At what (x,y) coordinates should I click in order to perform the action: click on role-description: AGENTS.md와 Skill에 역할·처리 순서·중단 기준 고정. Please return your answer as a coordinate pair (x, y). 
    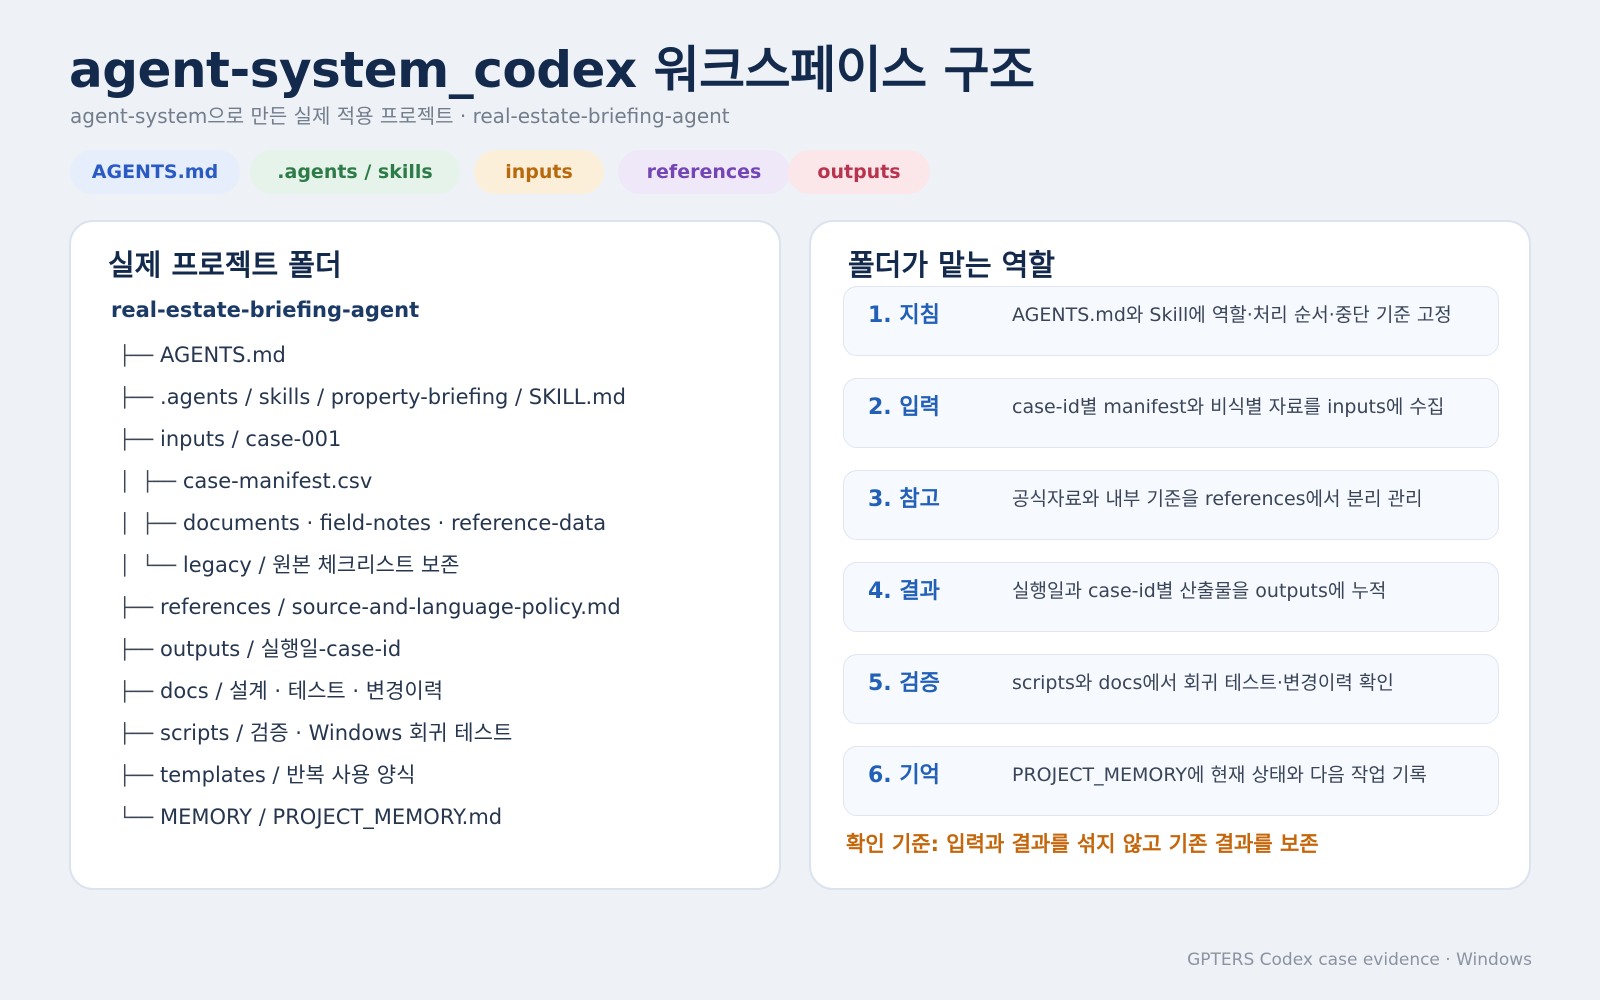
    Looking at the image, I should click on (1232, 315).